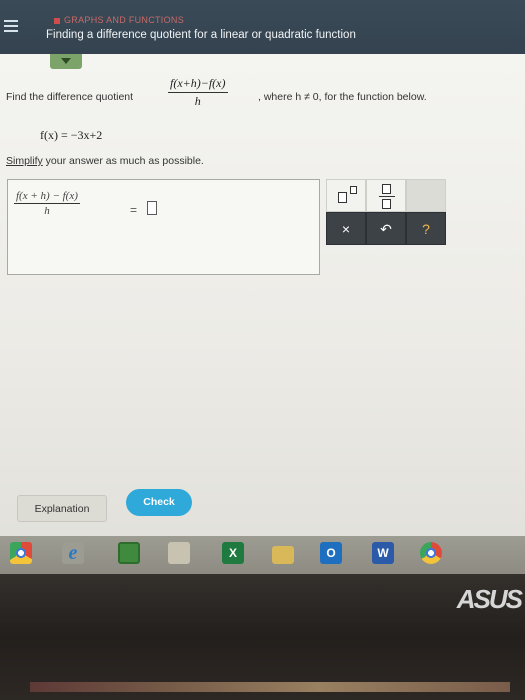 The height and width of the screenshot is (700, 525). I want to click on excel-icon: X, so click(233, 553).